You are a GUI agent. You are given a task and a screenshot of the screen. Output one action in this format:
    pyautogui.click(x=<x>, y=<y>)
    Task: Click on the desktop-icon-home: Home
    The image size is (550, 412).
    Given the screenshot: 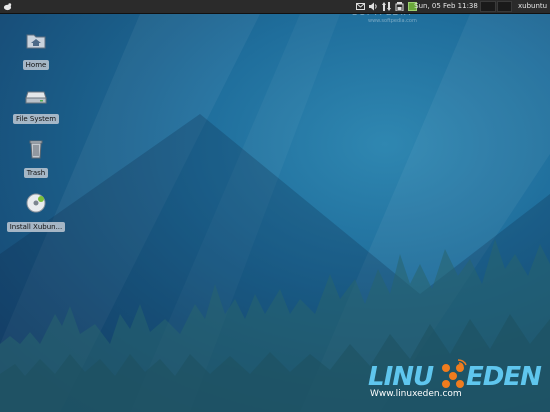 What is the action you would take?
    pyautogui.click(x=36, y=50)
    